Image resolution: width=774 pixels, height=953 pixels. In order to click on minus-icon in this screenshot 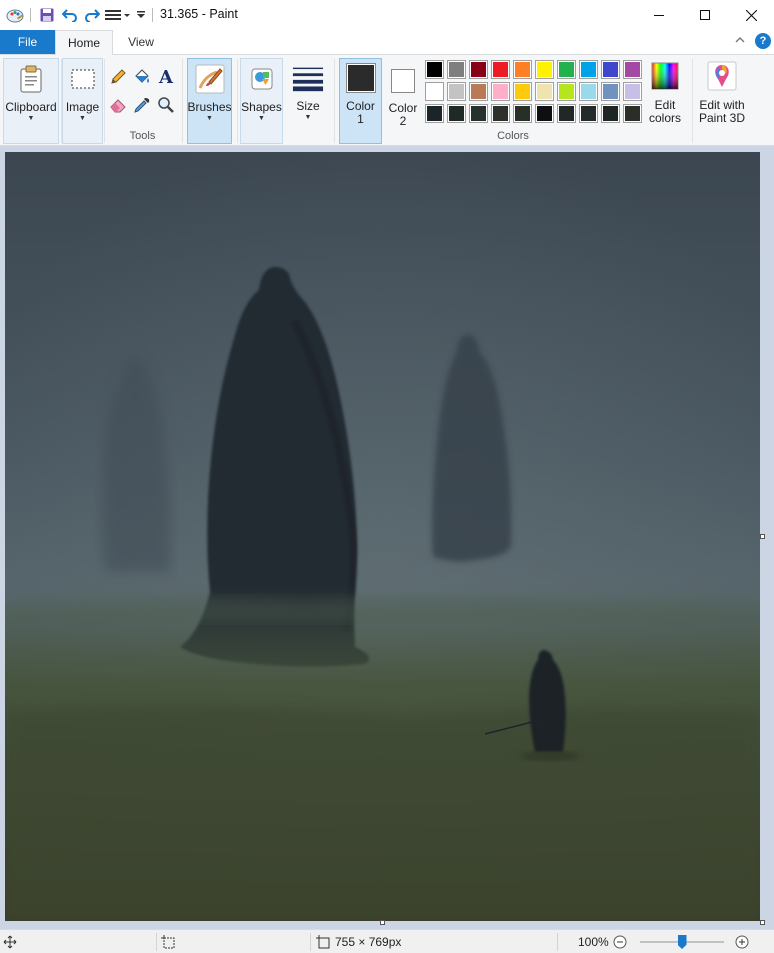, I will do `click(620, 942)`.